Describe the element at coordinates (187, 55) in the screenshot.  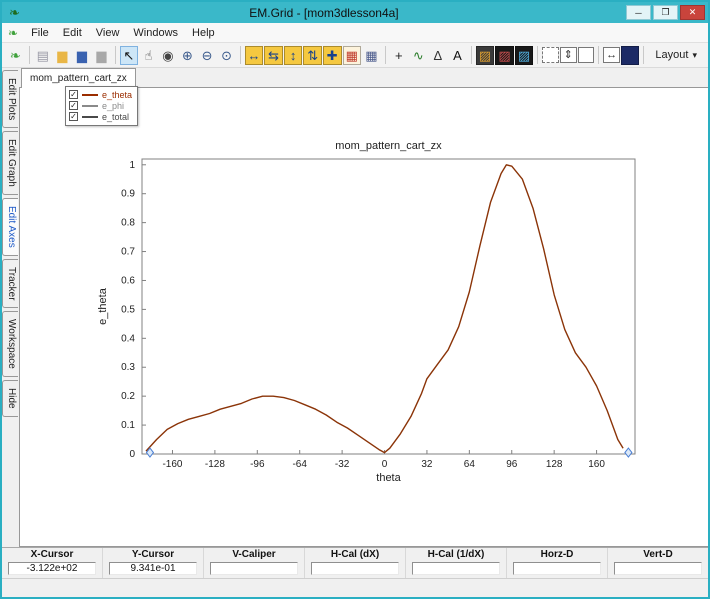
I see `zoom-in-icon: ⊕` at that location.